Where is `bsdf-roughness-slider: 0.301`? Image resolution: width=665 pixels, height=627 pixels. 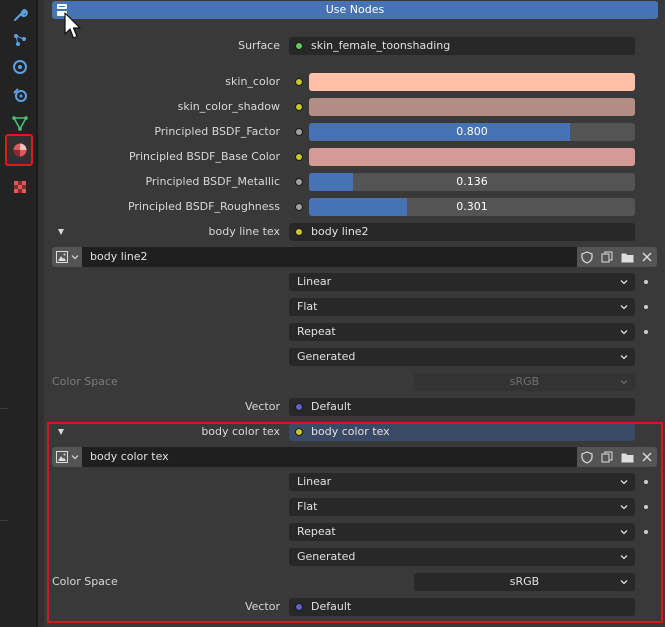
bsdf-roughness-slider: 0.301 is located at coordinates (472, 207).